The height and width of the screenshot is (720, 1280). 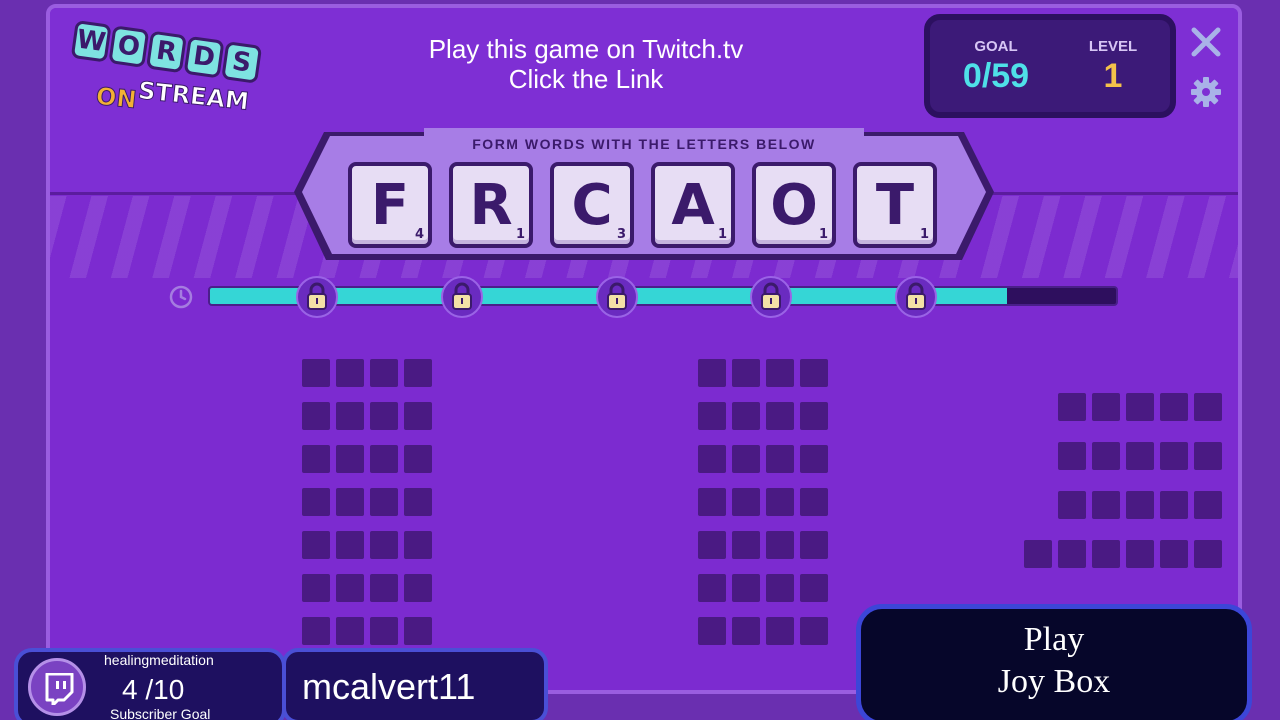 What do you see at coordinates (181, 297) in the screenshot?
I see `clock-icon` at bounding box center [181, 297].